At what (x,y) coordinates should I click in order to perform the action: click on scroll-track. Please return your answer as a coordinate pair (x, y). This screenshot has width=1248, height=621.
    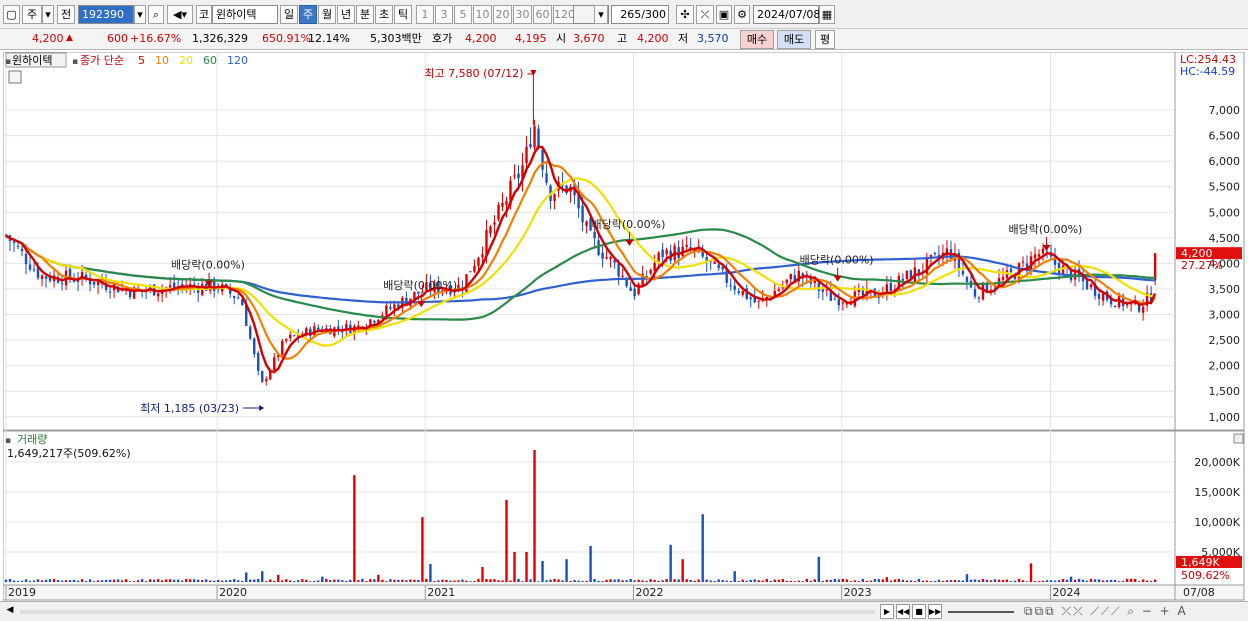
    Looking at the image, I should click on (447, 612).